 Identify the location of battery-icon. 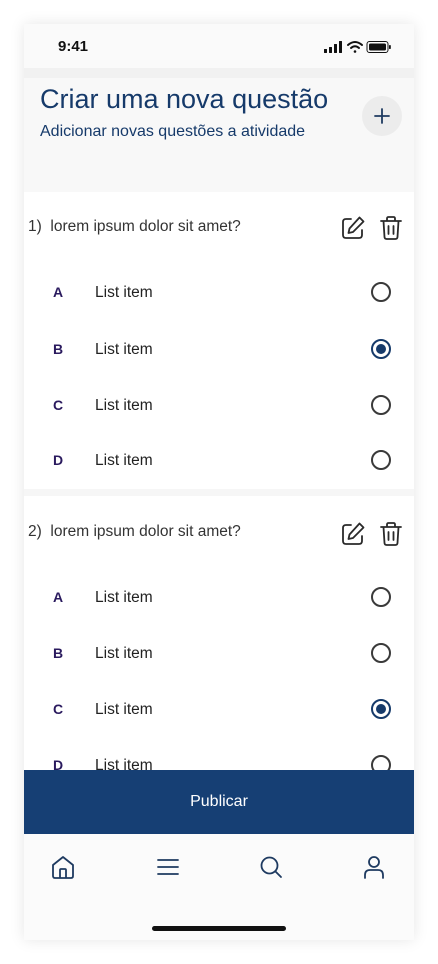
(378, 47).